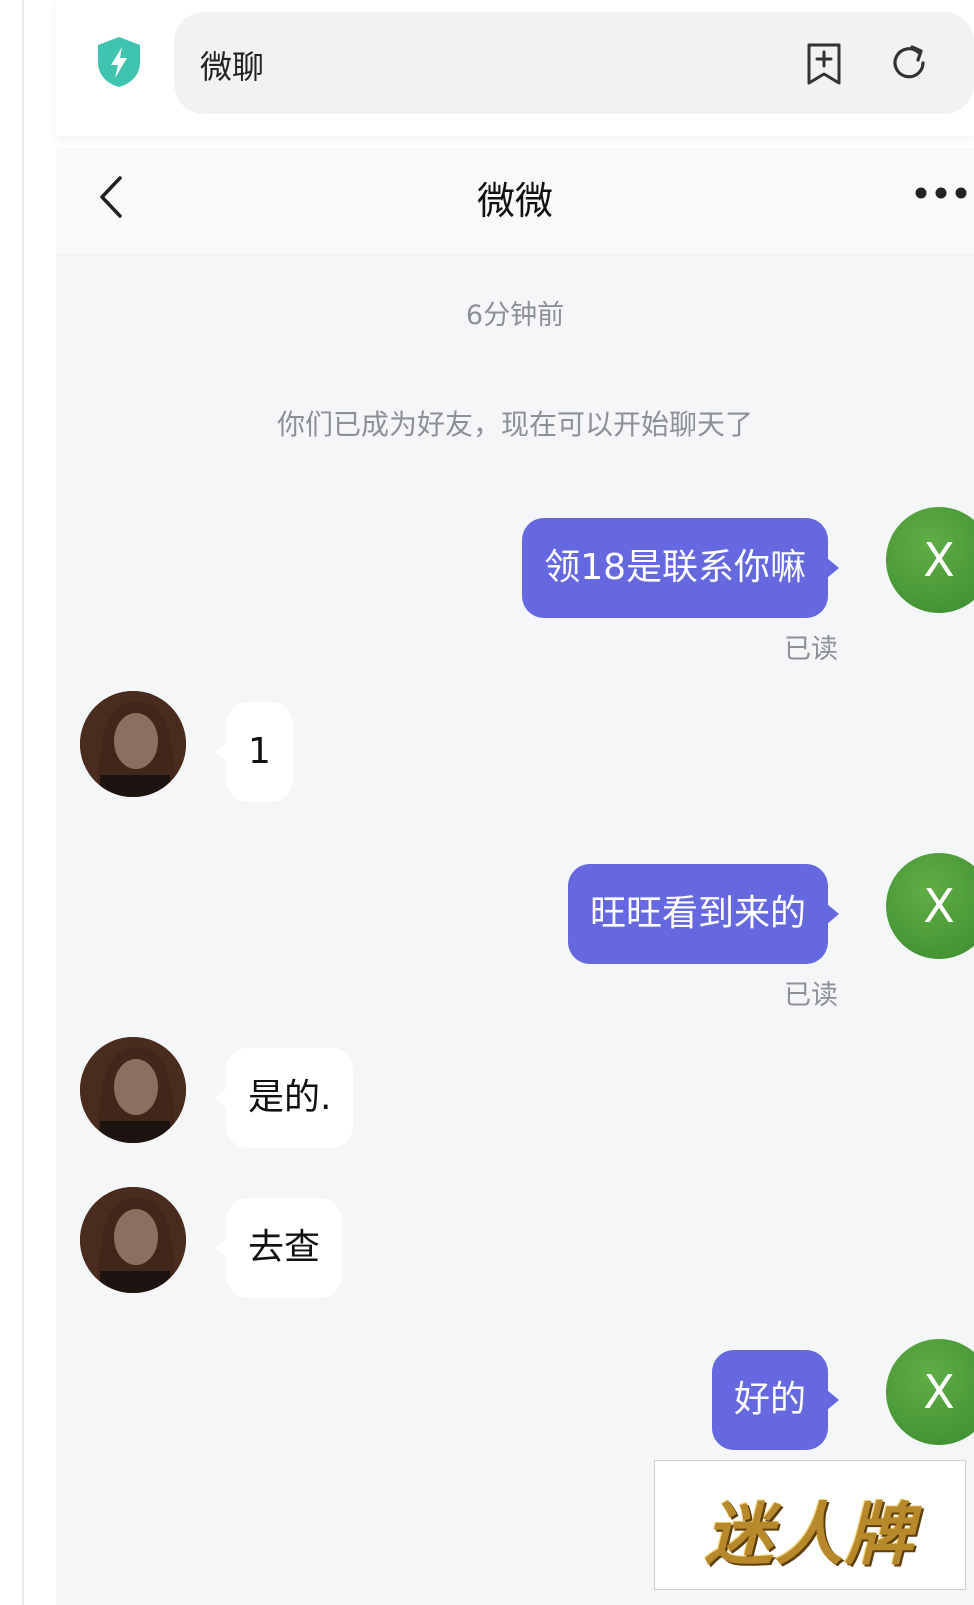 The height and width of the screenshot is (1605, 974). I want to click on outgoing-message-bubble: 领18是联系你嘛, so click(680, 568).